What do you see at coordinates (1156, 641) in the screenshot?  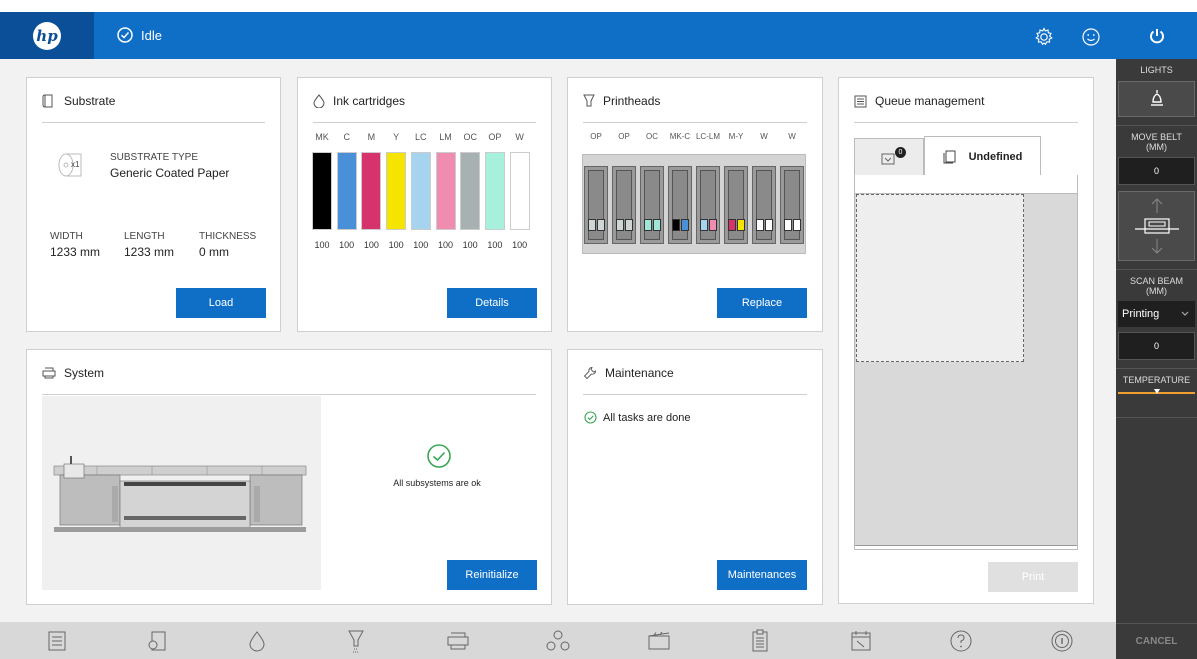 I see `cancel-button: CANCEL` at bounding box center [1156, 641].